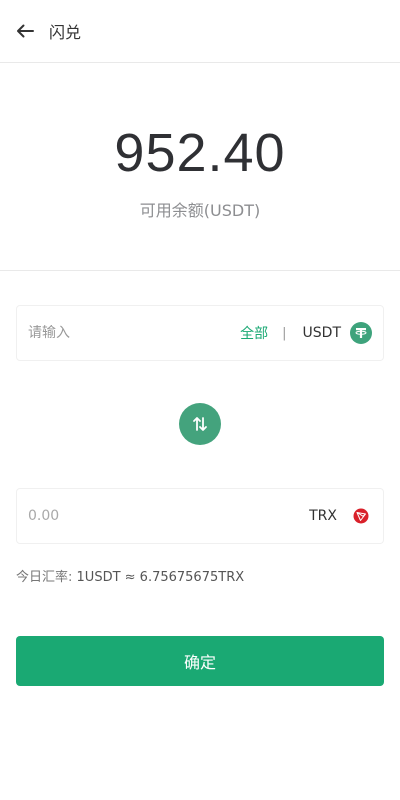 The height and width of the screenshot is (800, 400). Describe the element at coordinates (200, 210) in the screenshot. I see `available-balance-label: 可用余额(USDT)` at that location.